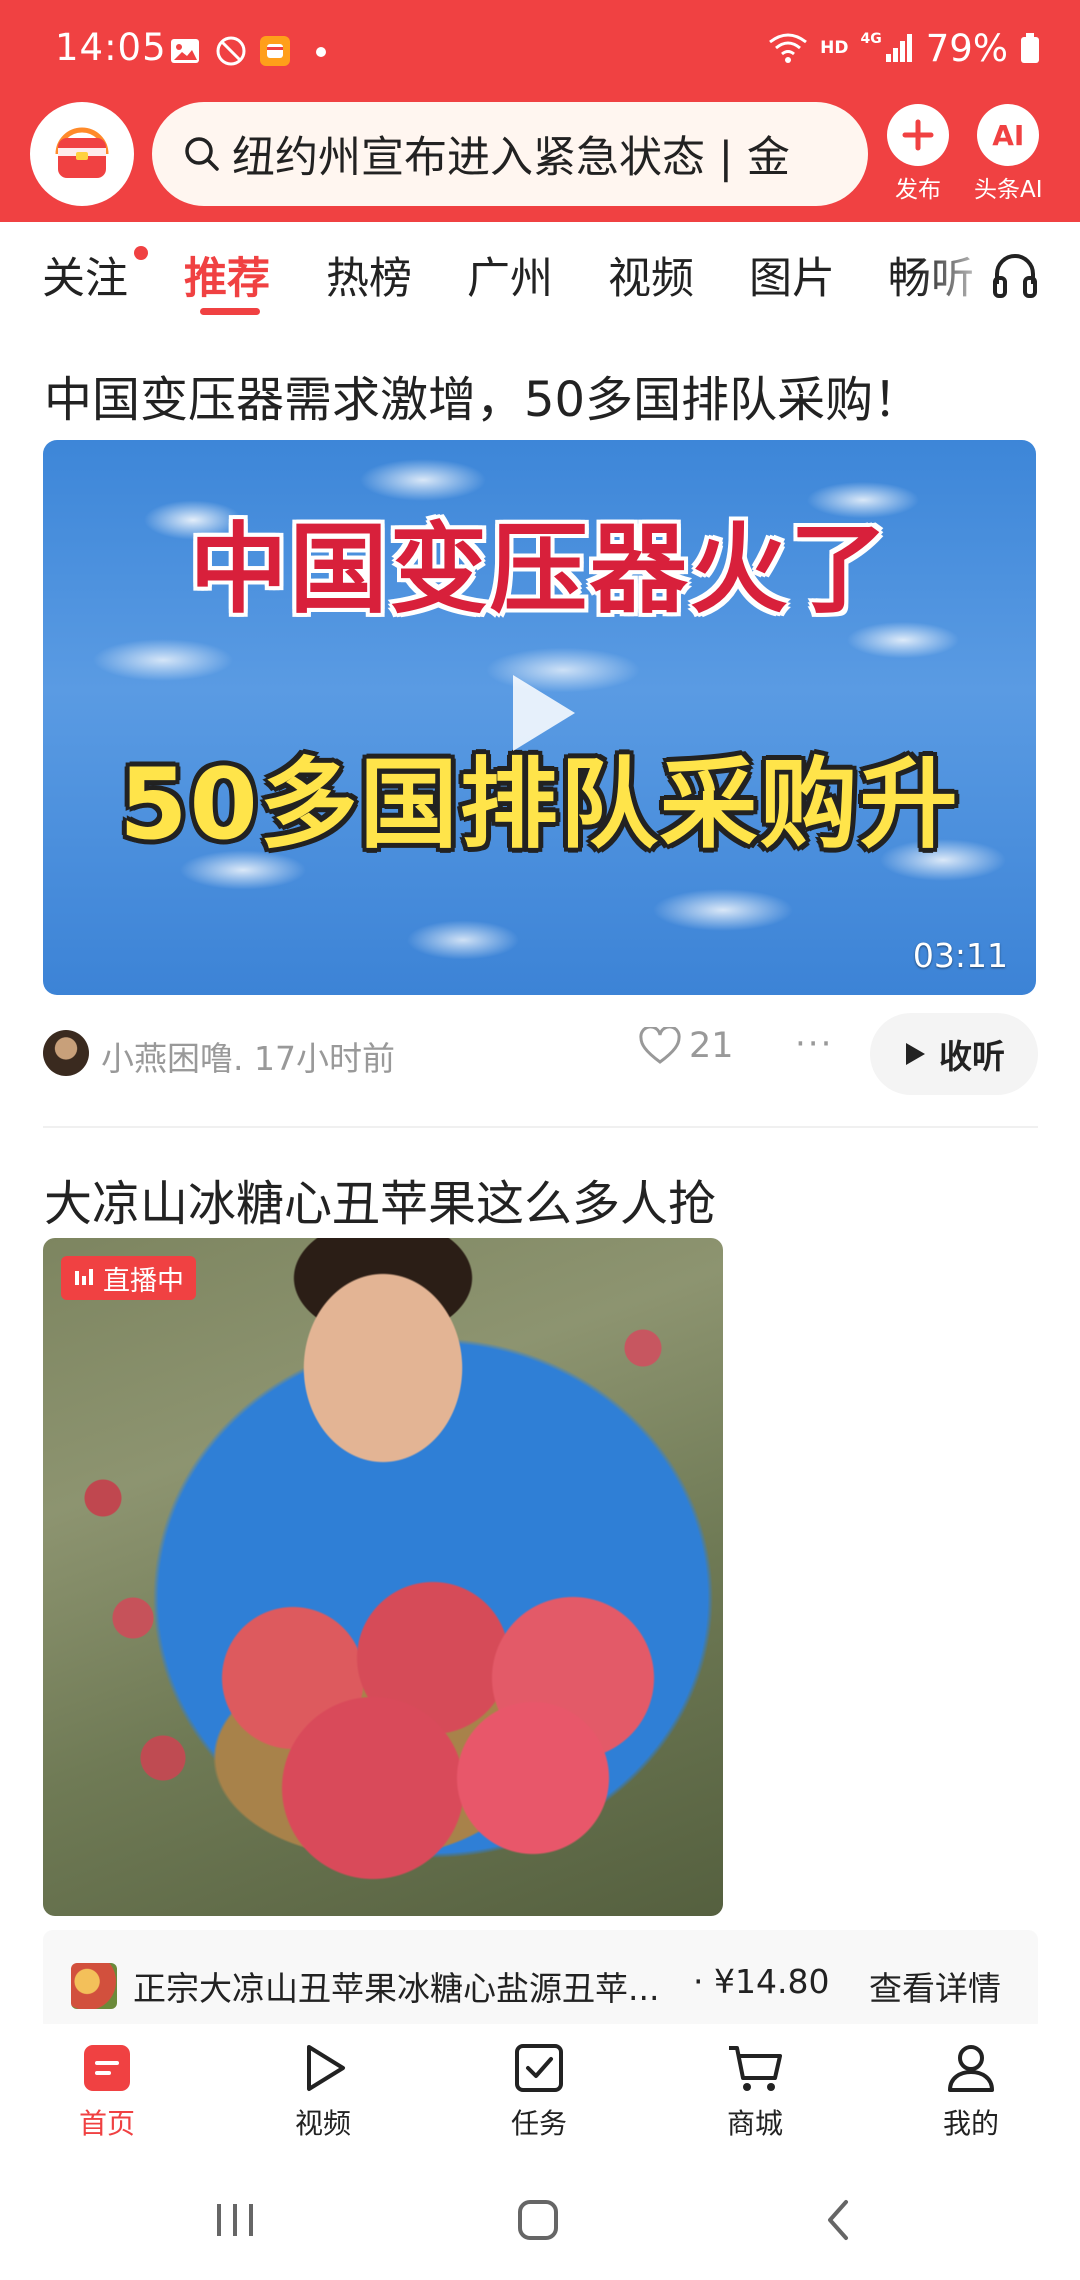 The image size is (1080, 2280). Describe the element at coordinates (972, 1056) in the screenshot. I see `listen-label: 收听` at that location.